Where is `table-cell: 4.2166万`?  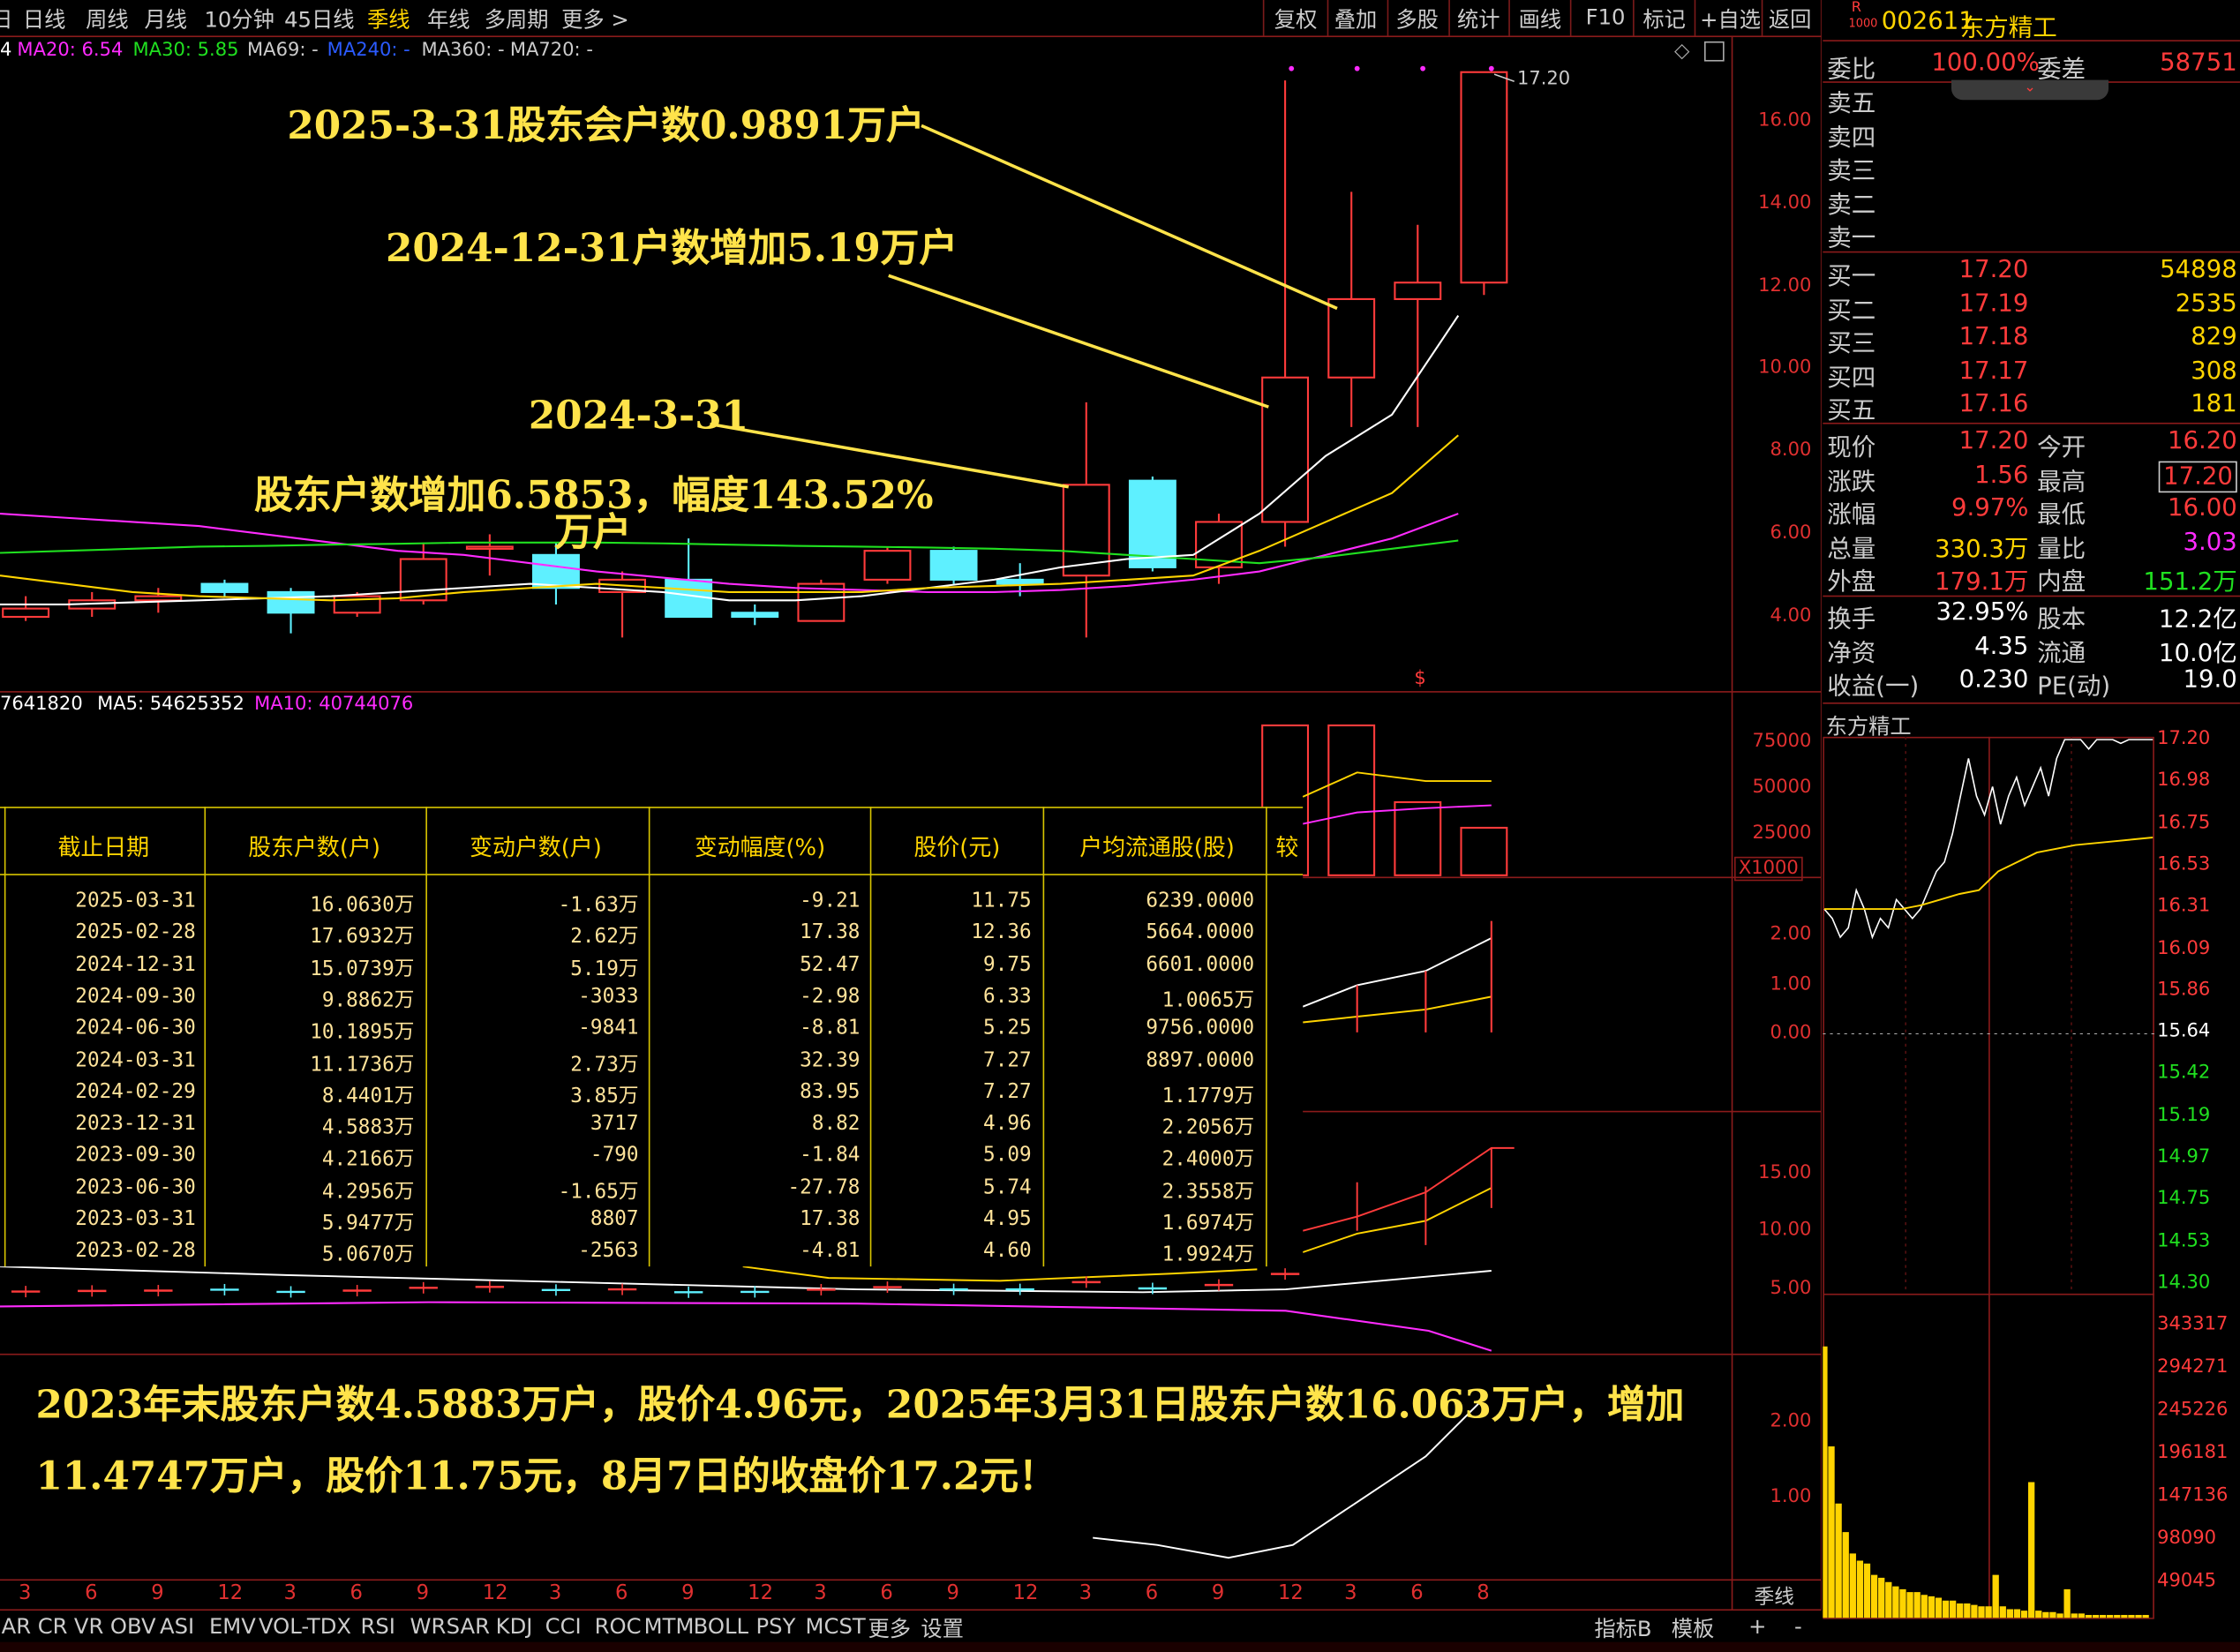
table-cell: 4.2166万 is located at coordinates (368, 1160).